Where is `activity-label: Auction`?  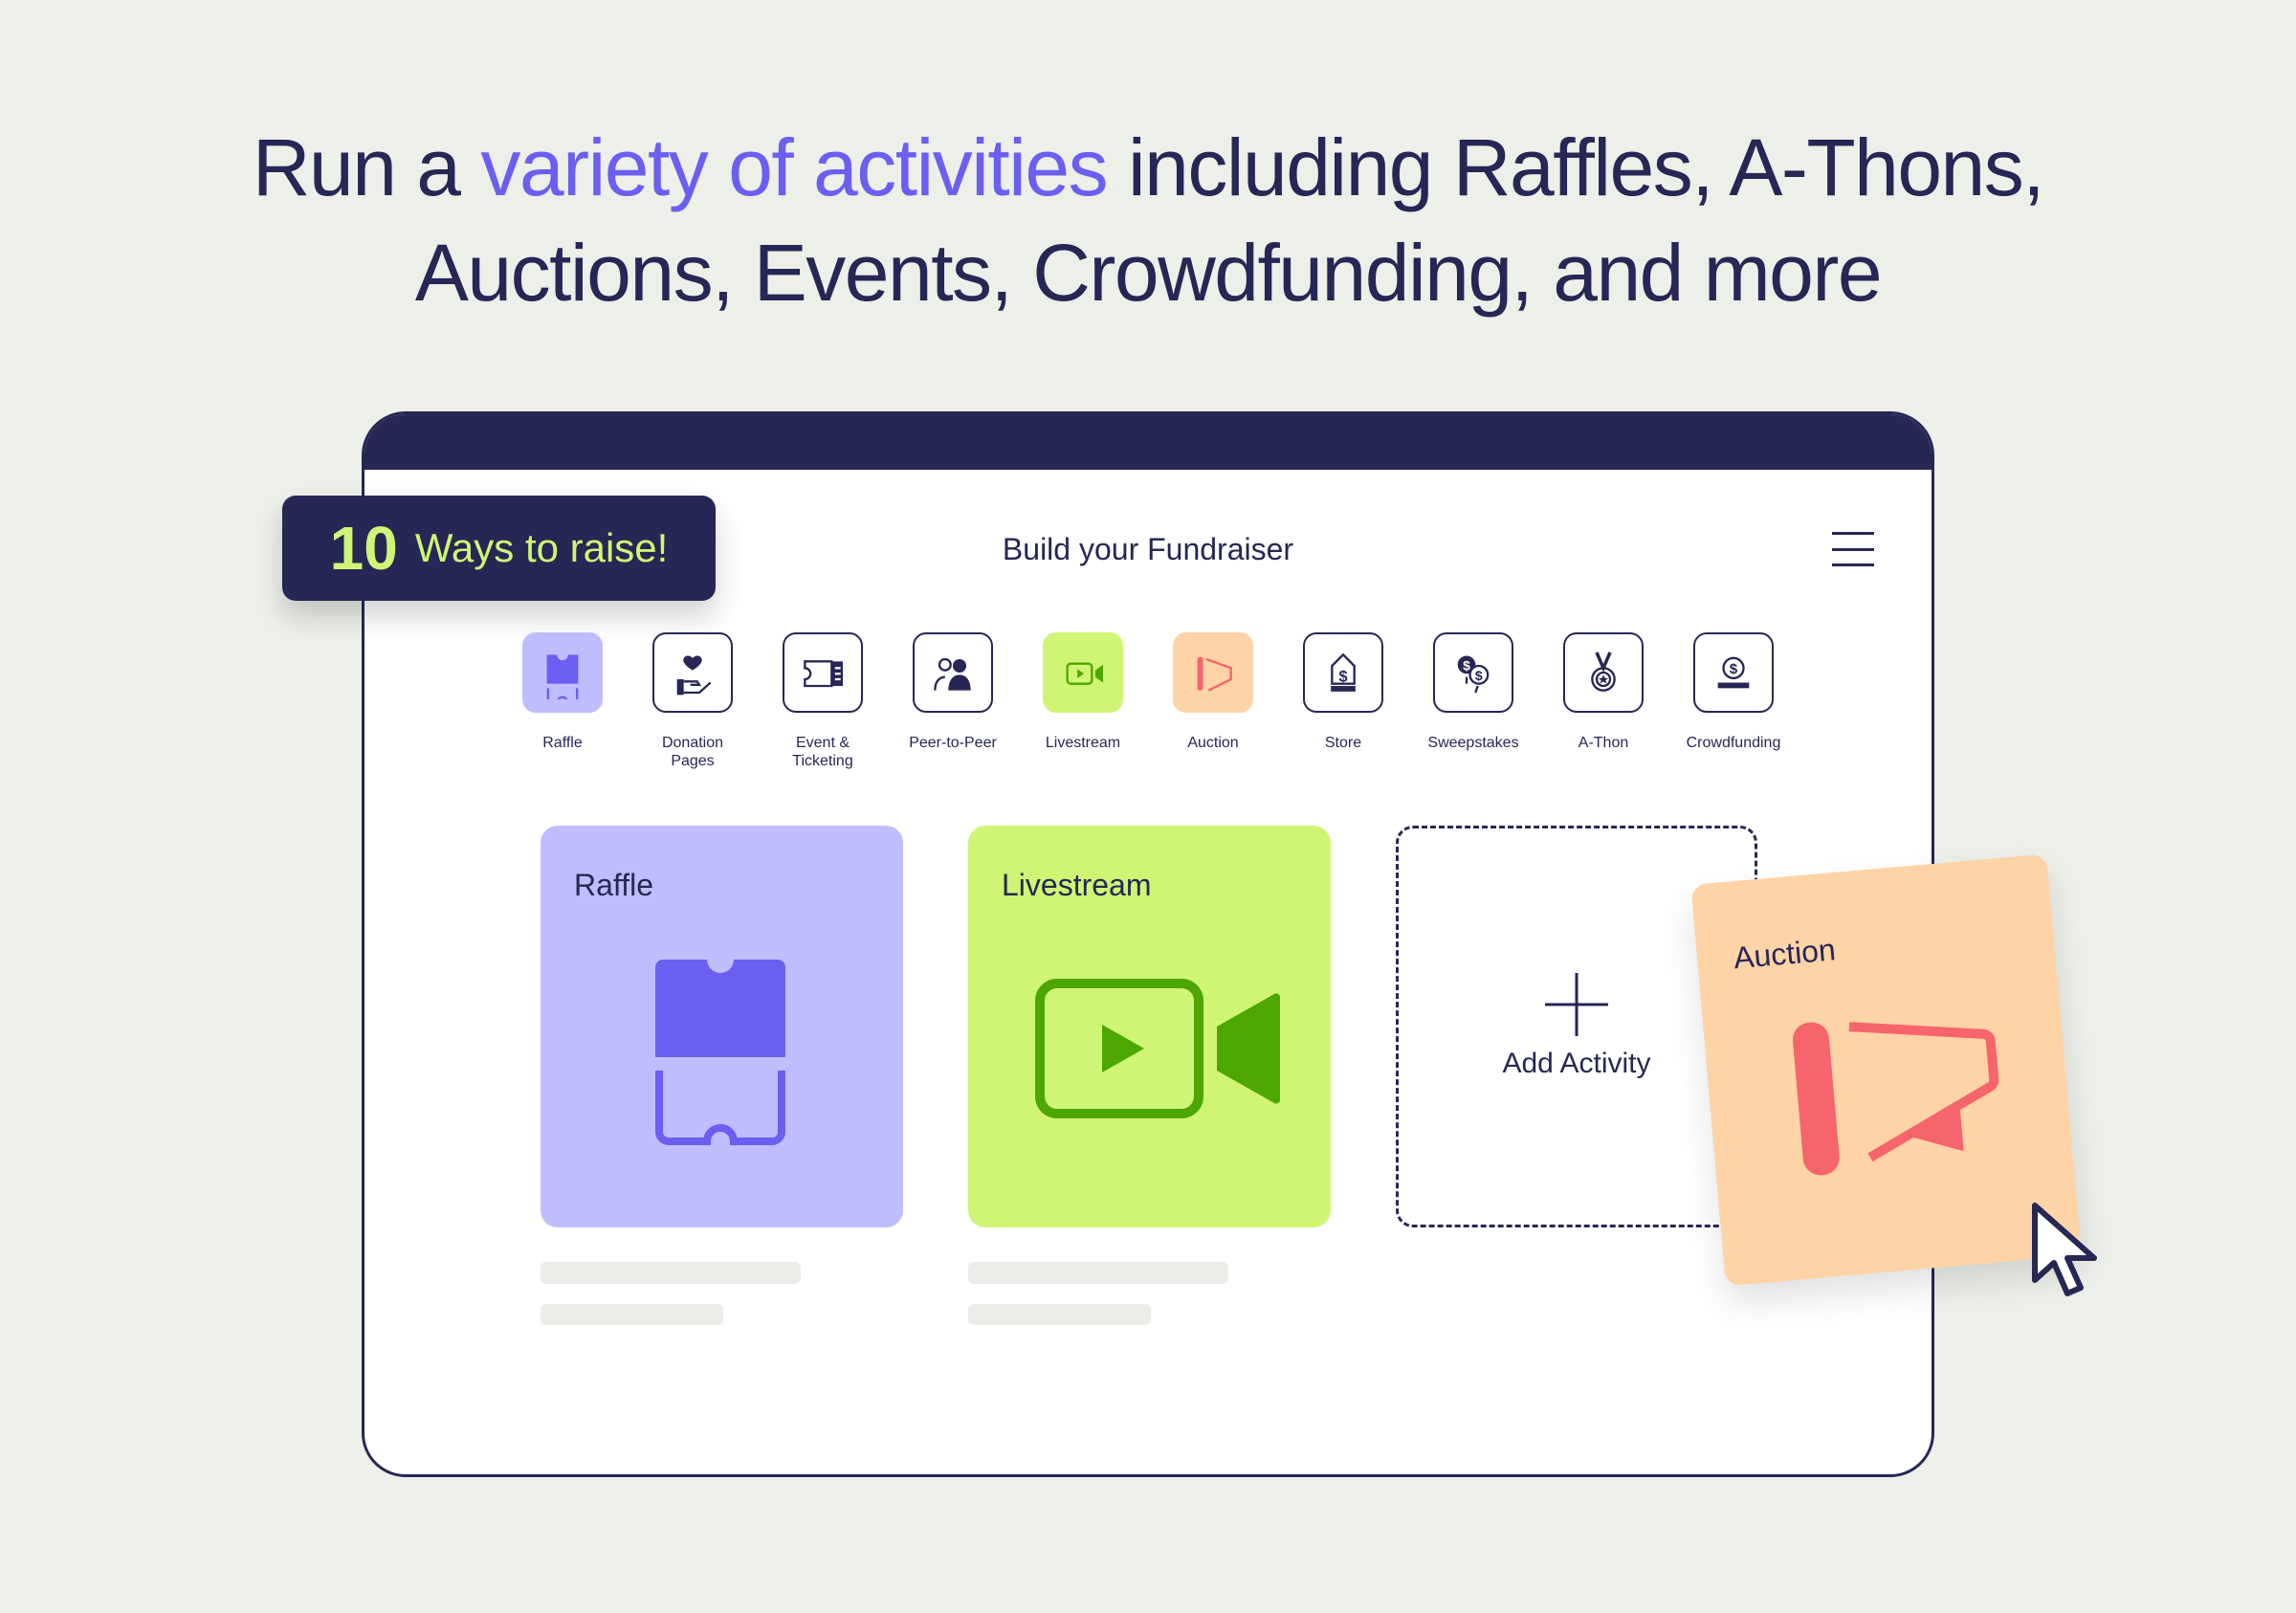 activity-label: Auction is located at coordinates (1213, 743).